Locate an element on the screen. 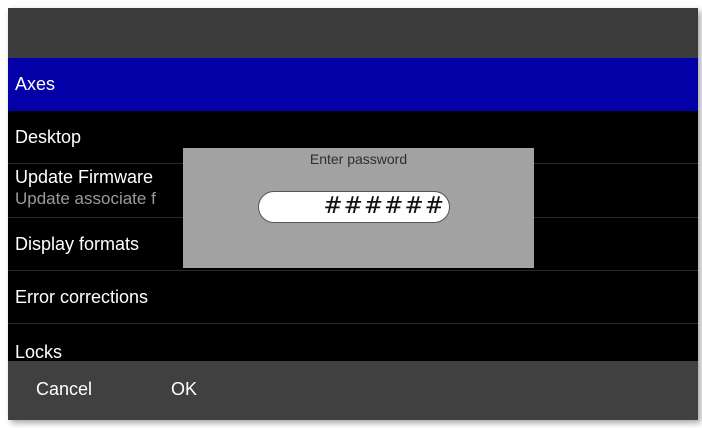  menu-item-label: Display formats is located at coordinates (77, 244).